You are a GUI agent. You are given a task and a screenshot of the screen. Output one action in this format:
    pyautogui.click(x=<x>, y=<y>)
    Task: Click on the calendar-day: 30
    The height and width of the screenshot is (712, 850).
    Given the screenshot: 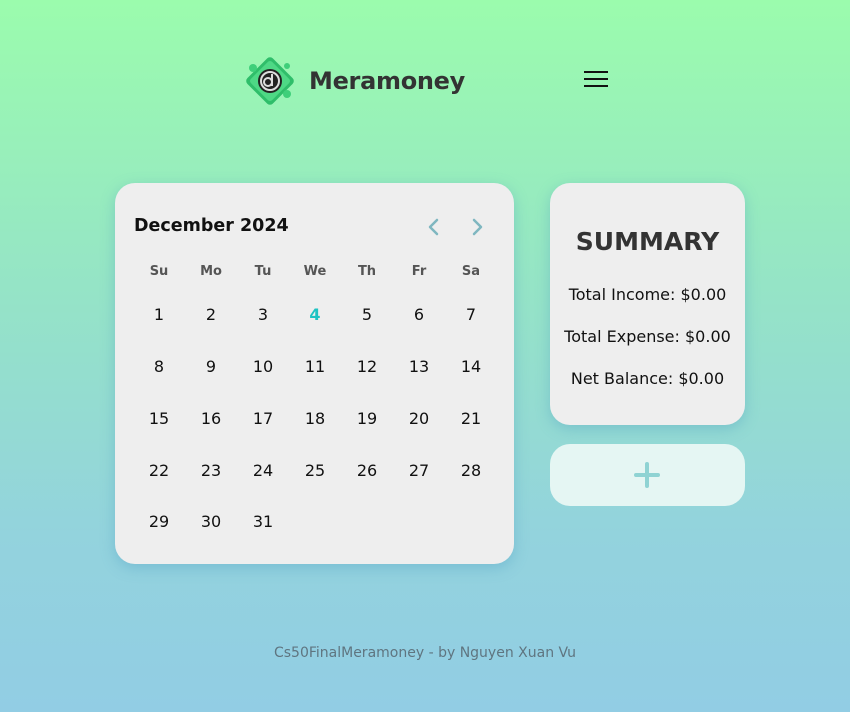 What is the action you would take?
    pyautogui.click(x=211, y=522)
    